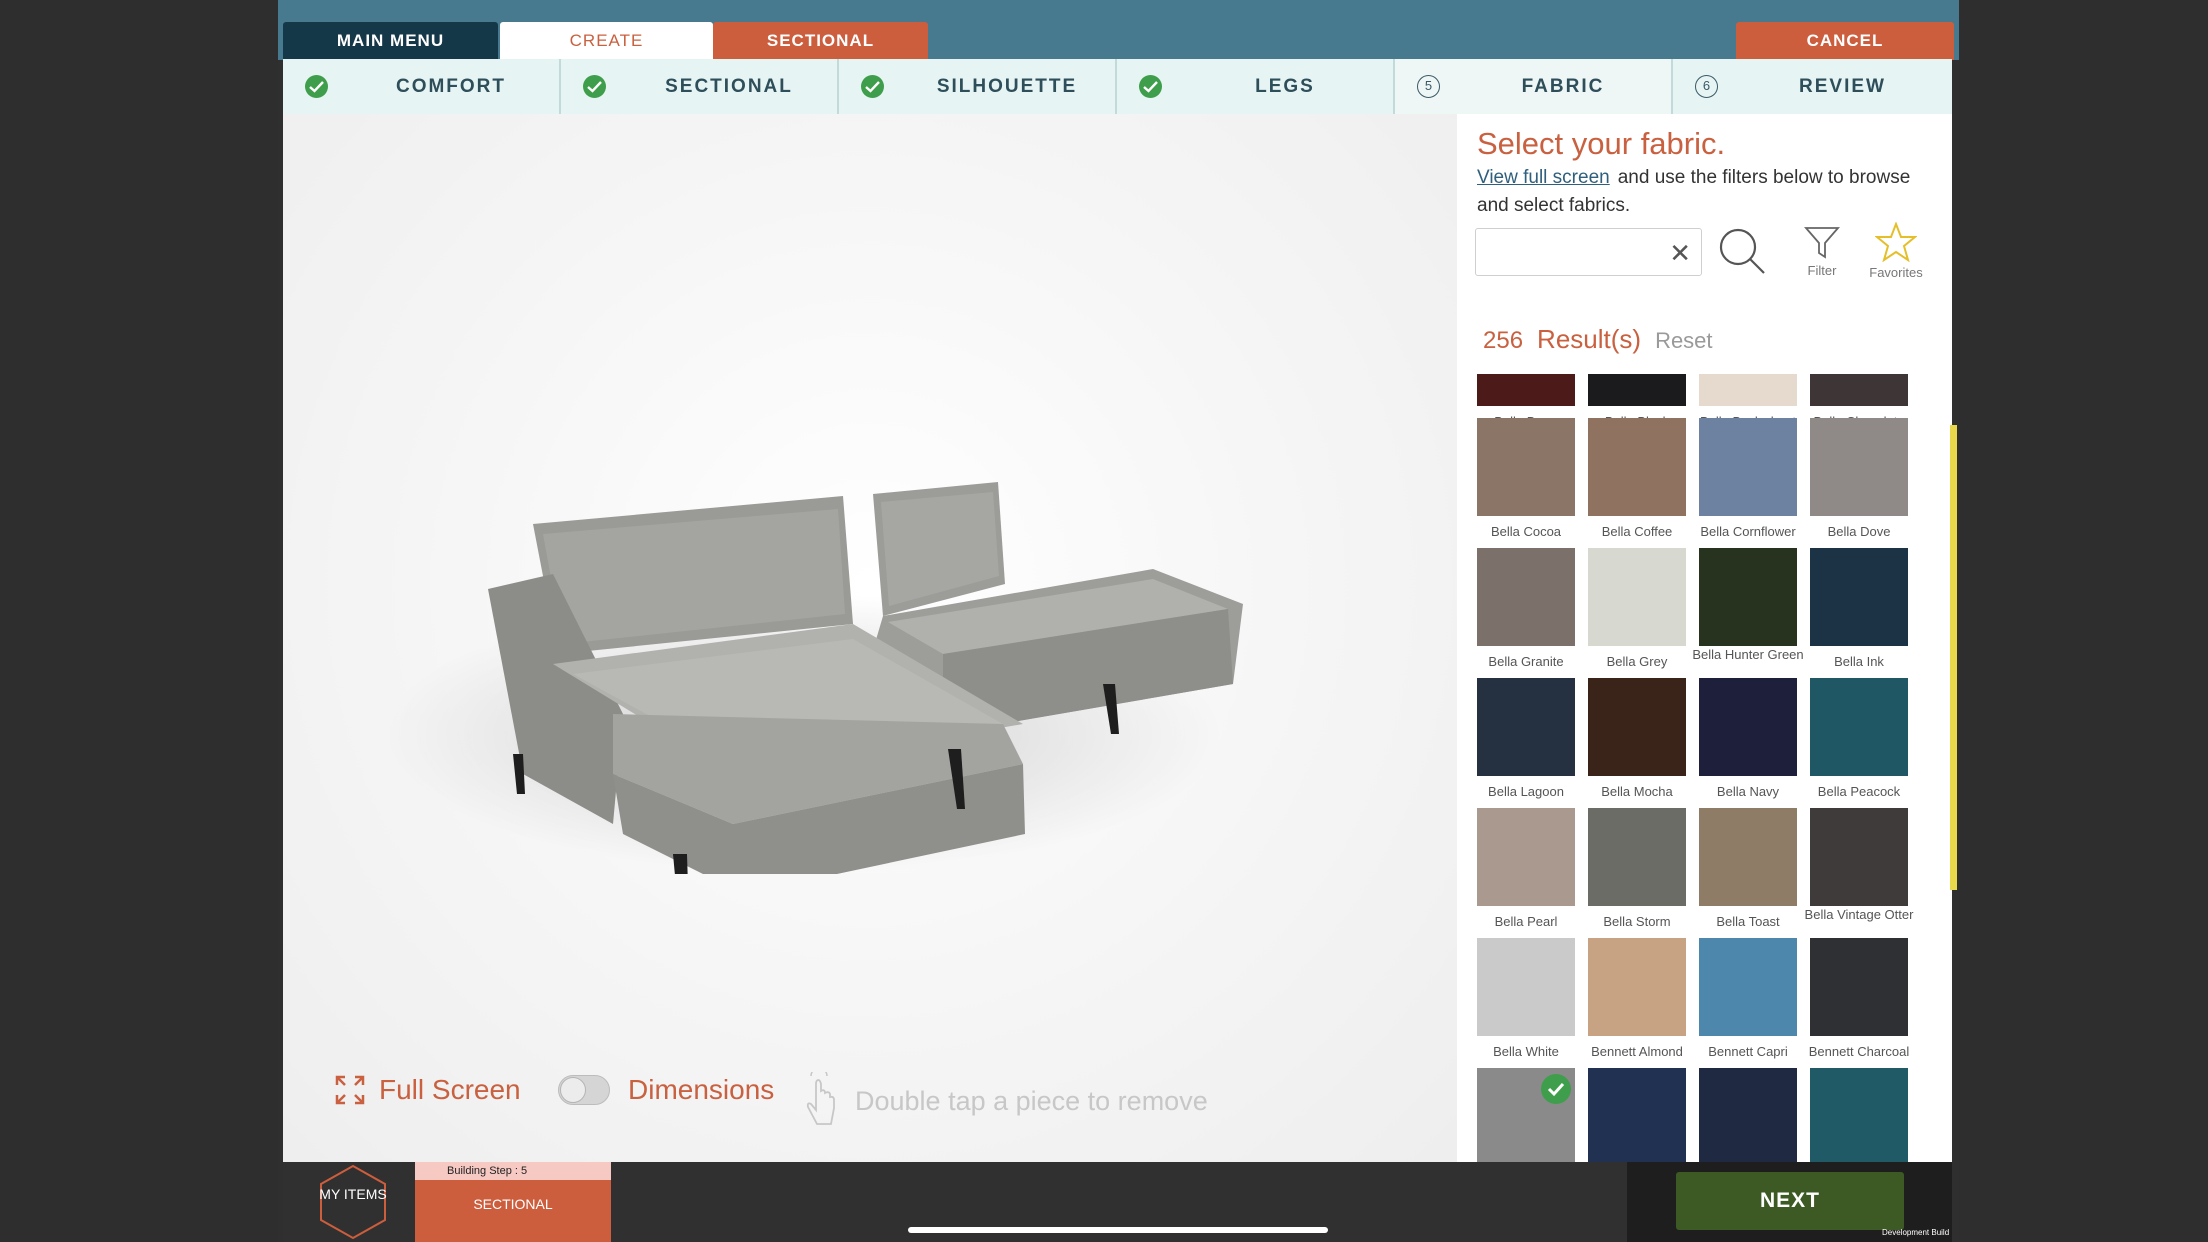 The image size is (2208, 1242). What do you see at coordinates (450, 1089) in the screenshot?
I see `full-screen-label: Full Screen` at bounding box center [450, 1089].